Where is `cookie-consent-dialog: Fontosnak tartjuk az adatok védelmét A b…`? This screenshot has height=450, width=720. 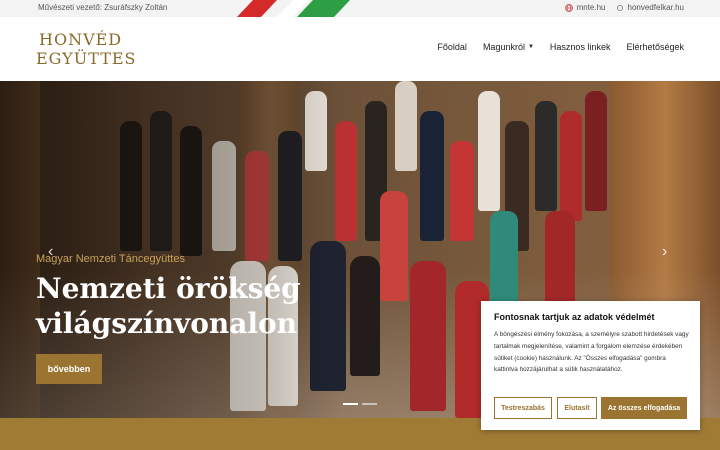
cookie-consent-dialog: Fontosnak tartjuk az adatok védelmét A b… is located at coordinates (590, 365).